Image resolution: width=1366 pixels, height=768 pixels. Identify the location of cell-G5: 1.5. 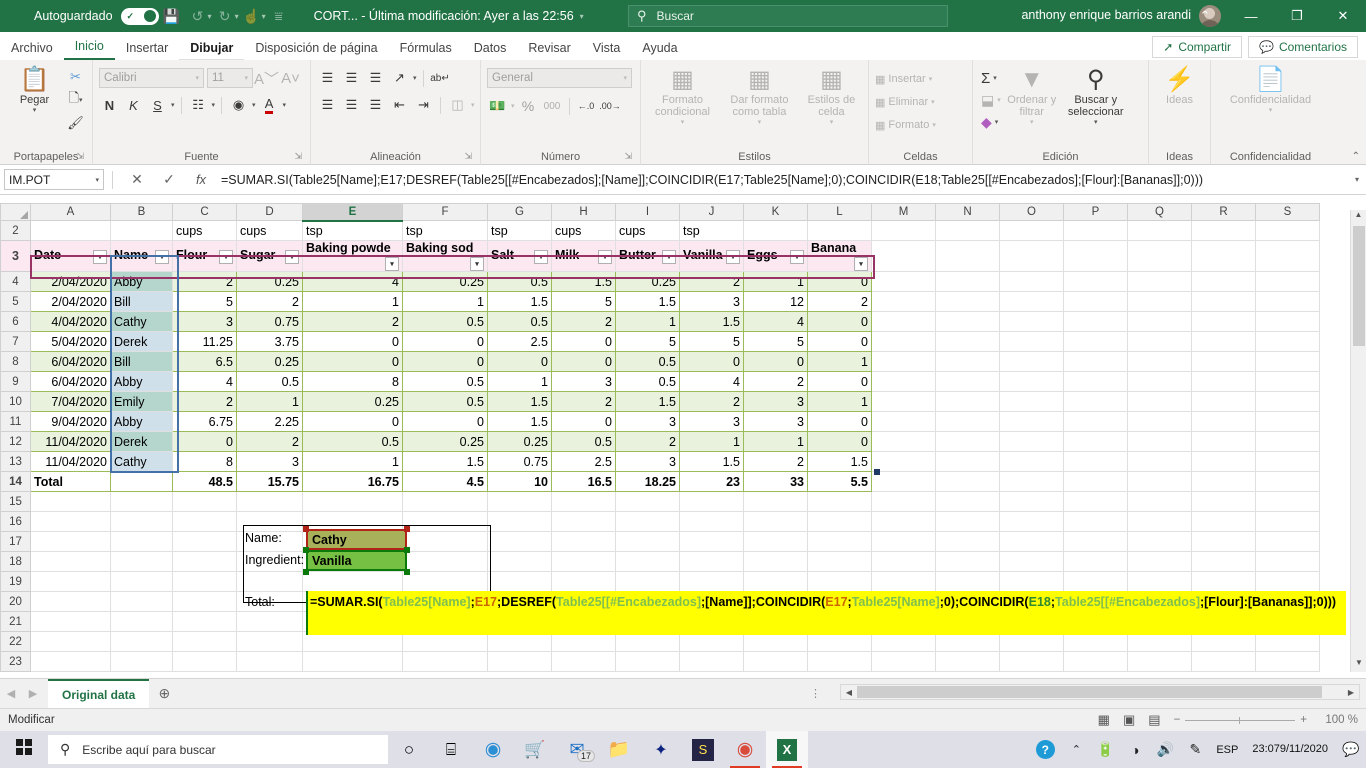
(519, 301).